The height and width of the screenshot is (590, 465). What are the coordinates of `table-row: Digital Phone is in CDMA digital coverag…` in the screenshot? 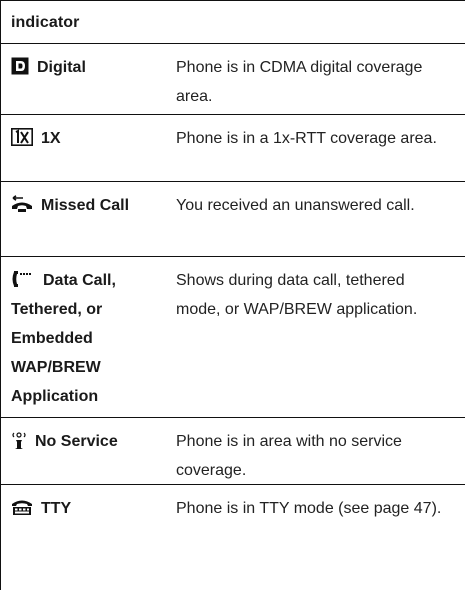 It's located at (232, 79).